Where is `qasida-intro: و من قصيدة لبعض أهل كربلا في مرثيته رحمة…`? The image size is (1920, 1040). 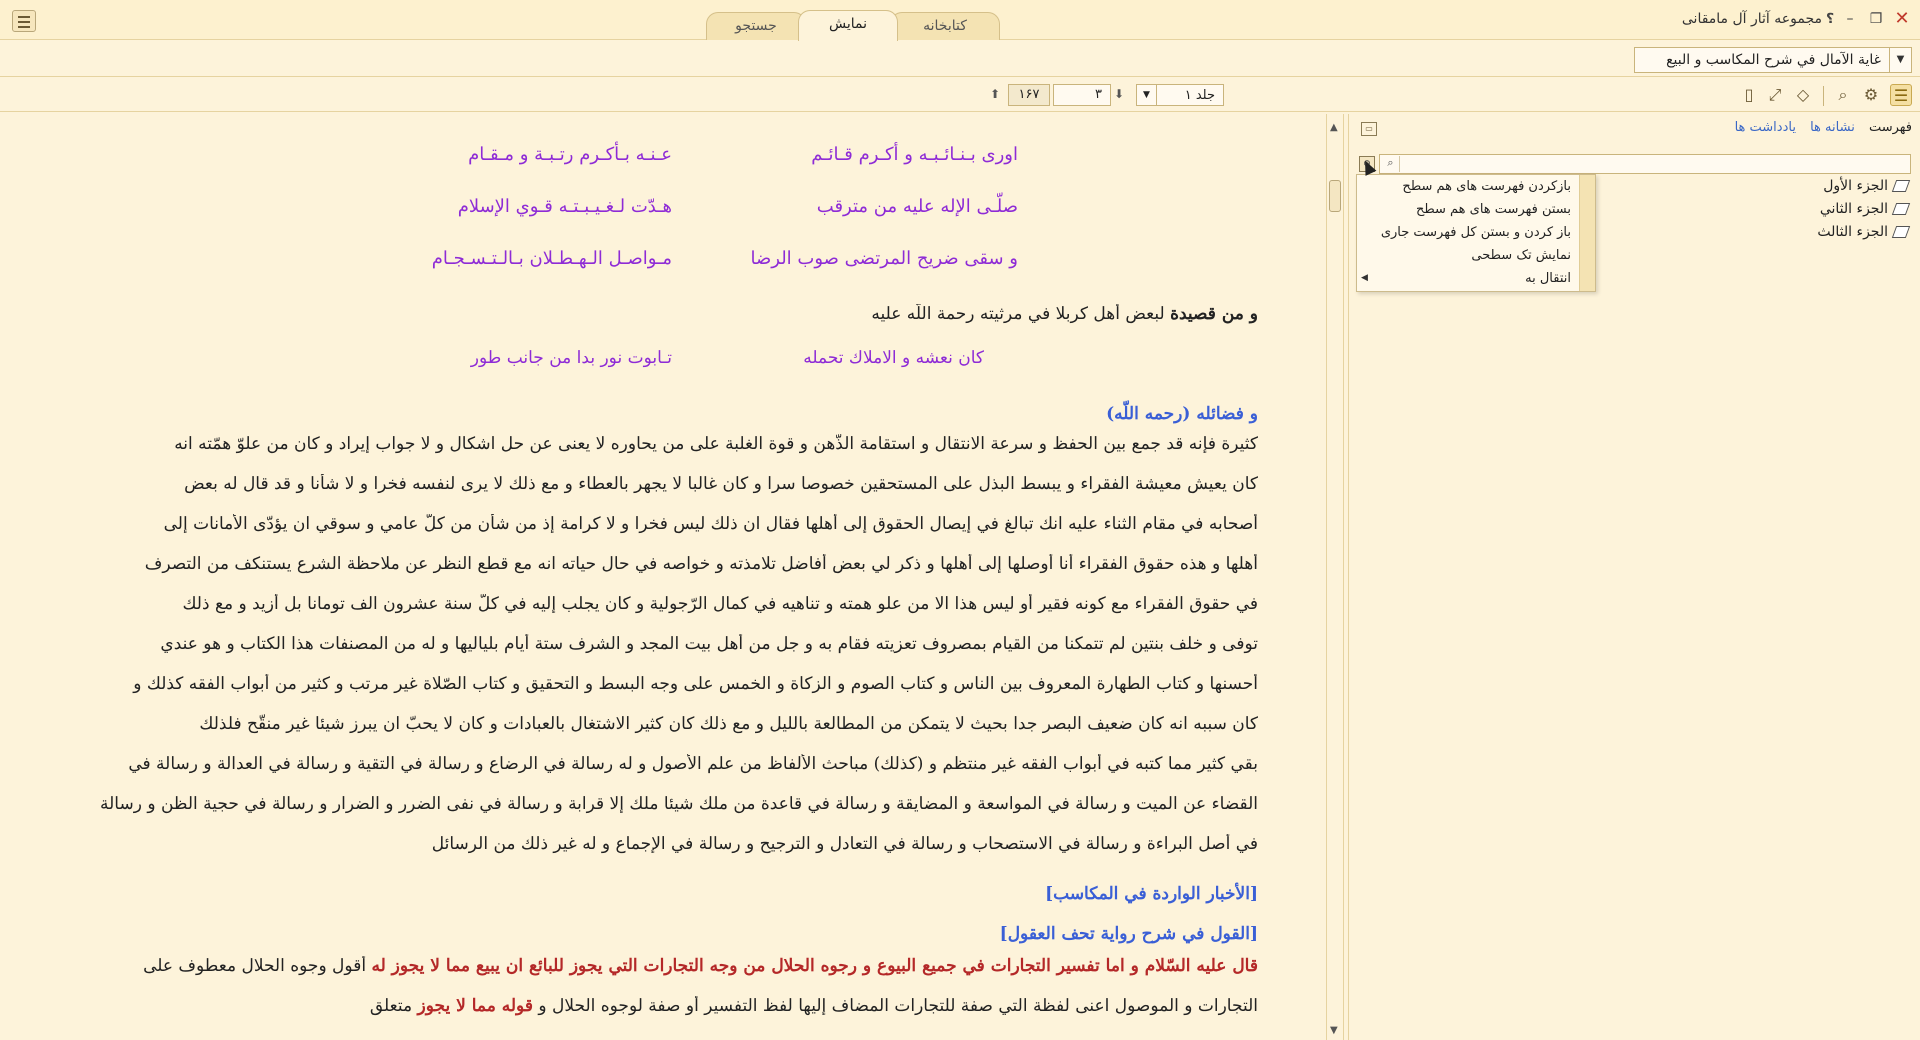
qasida-intro: و من قصيدة لبعض أهل كربلا في مرثيته رحمة… is located at coordinates (653, 324).